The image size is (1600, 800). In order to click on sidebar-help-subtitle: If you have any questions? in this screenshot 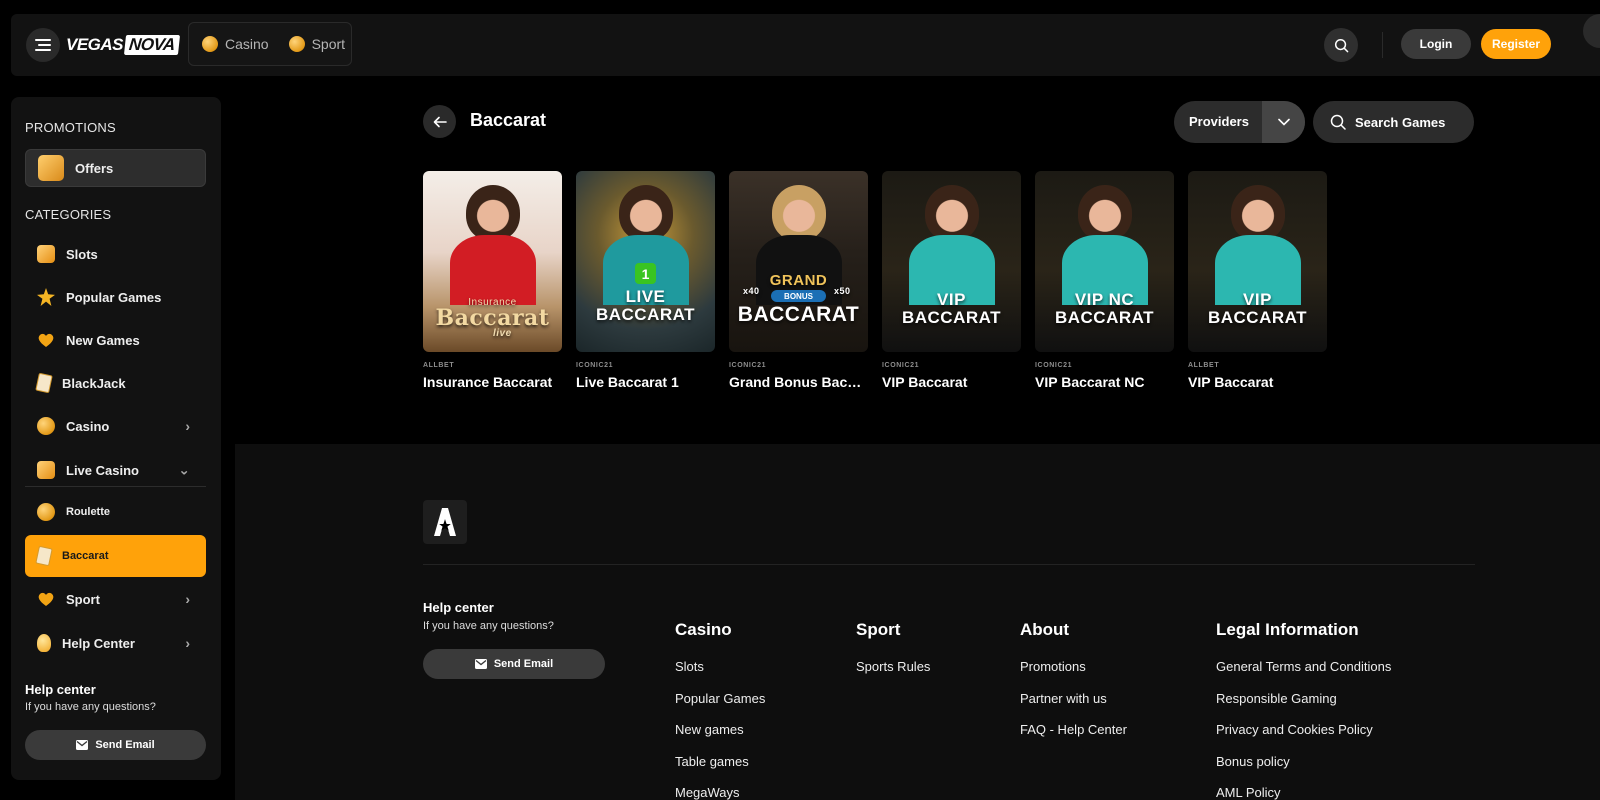, I will do `click(90, 707)`.